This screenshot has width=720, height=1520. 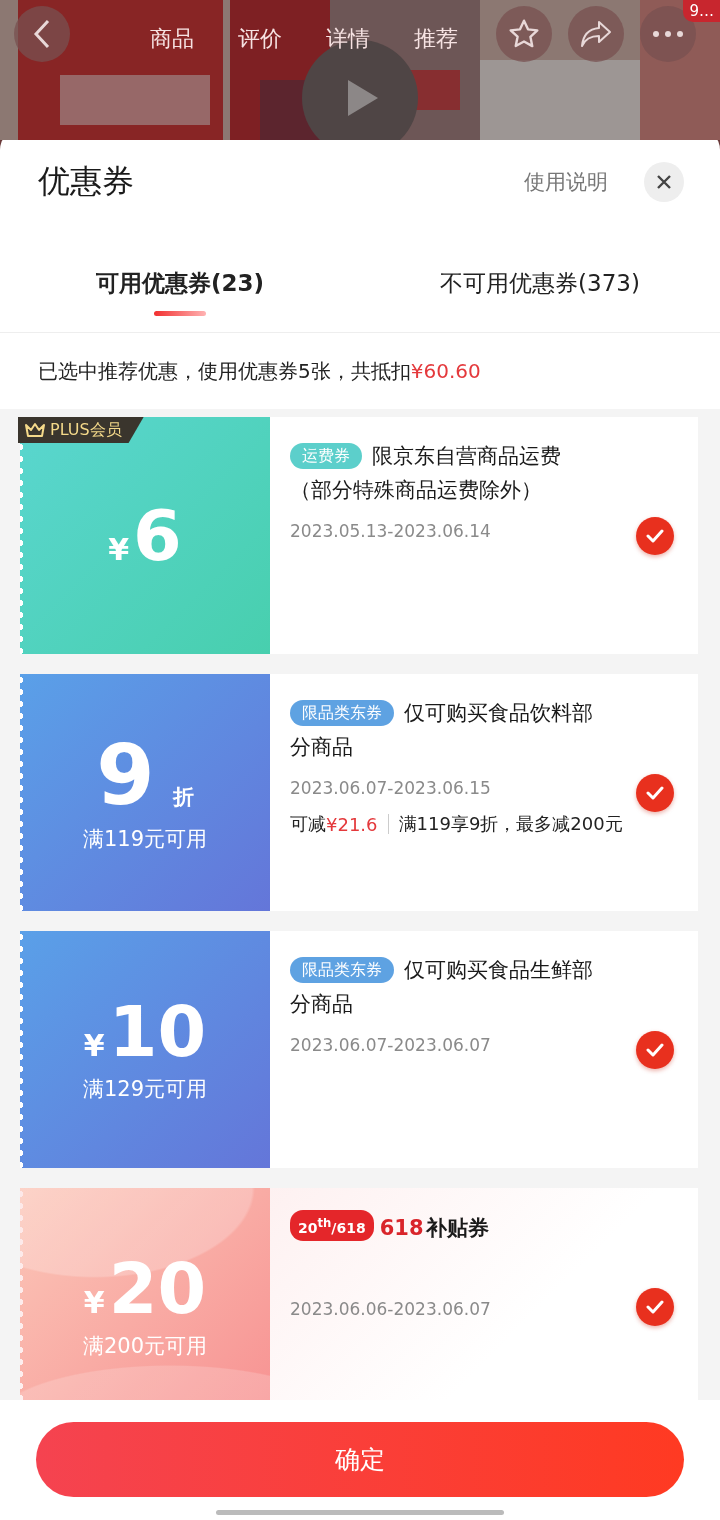 What do you see at coordinates (42, 34) in the screenshot?
I see `back-icon` at bounding box center [42, 34].